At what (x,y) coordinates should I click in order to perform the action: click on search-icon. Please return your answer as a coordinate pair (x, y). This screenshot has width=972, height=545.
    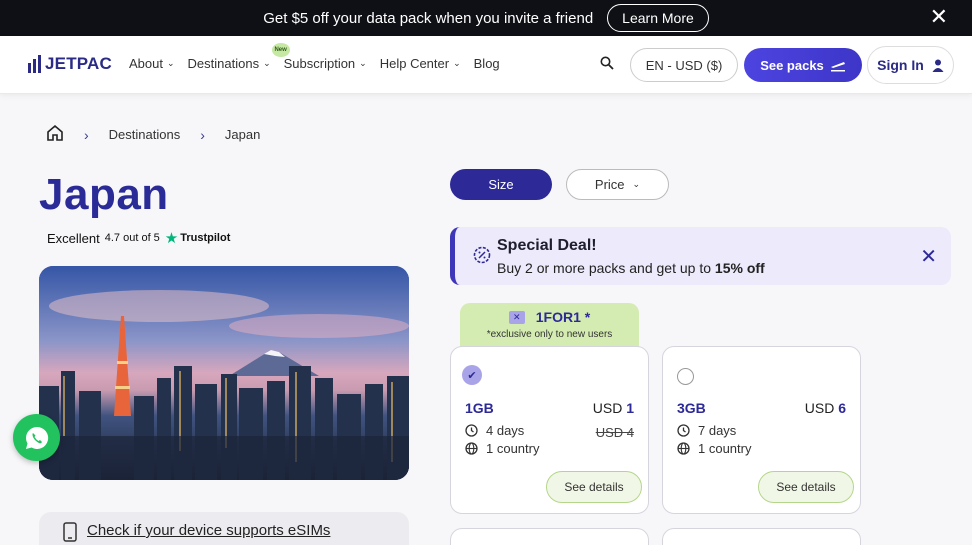
    Looking at the image, I should click on (607, 65).